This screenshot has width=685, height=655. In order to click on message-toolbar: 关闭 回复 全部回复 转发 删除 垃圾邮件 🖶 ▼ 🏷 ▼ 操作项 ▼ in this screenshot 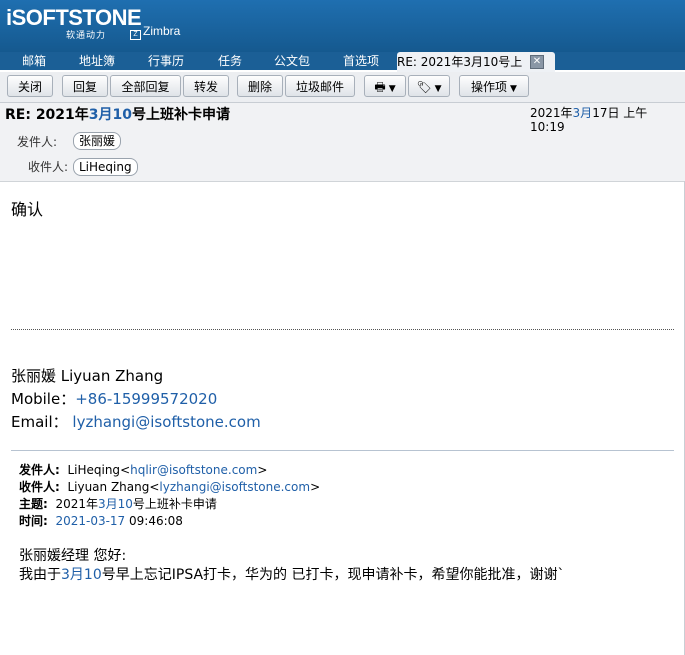, I will do `click(342, 87)`.